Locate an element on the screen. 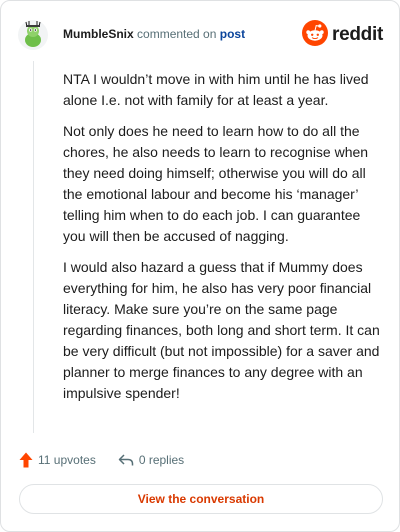 The height and width of the screenshot is (532, 400). reddit-brand: reddit is located at coordinates (342, 35).